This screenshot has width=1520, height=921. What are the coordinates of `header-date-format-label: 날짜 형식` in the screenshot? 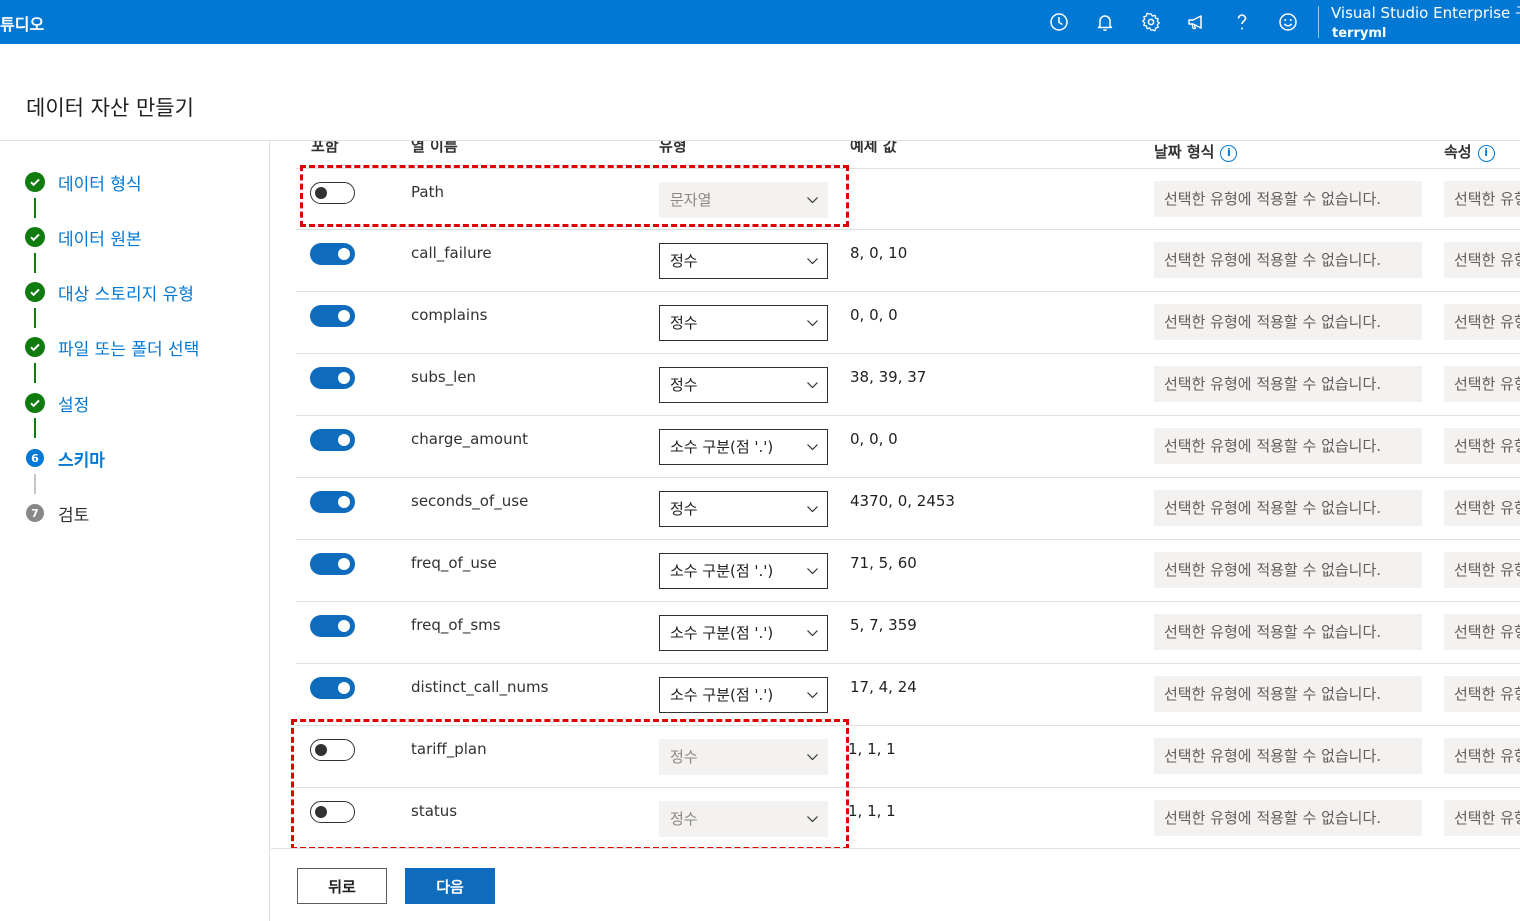 It's located at (1184, 152).